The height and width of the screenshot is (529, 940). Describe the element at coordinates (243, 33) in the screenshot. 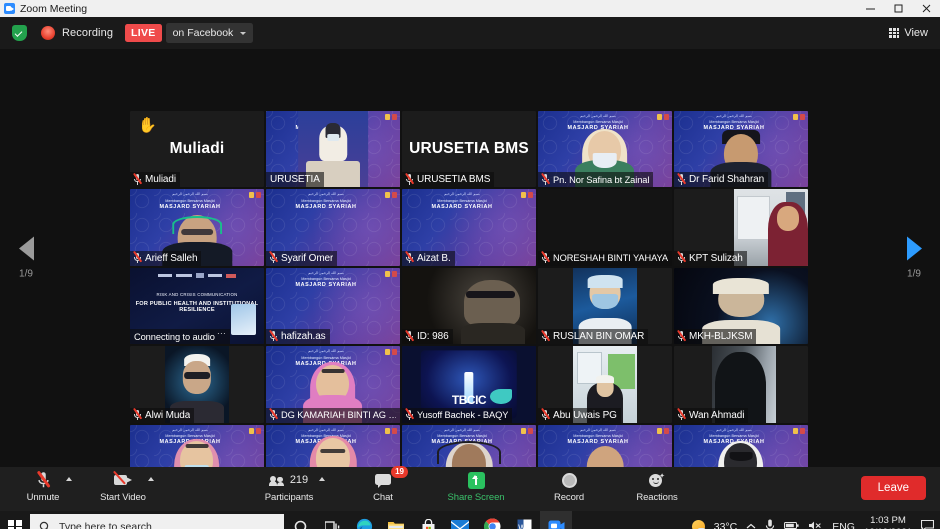

I see `chevron-down-icon` at that location.